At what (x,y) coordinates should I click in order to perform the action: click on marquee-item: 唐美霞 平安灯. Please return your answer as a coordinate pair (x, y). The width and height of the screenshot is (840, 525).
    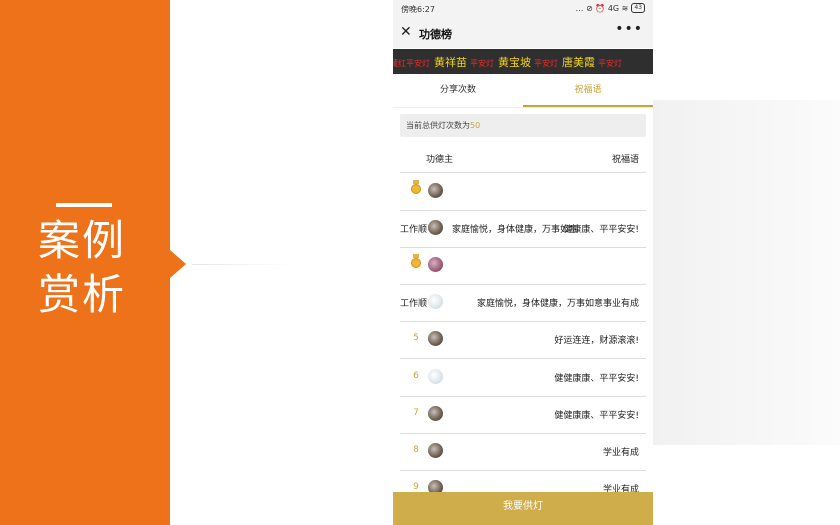
    Looking at the image, I should click on (592, 62).